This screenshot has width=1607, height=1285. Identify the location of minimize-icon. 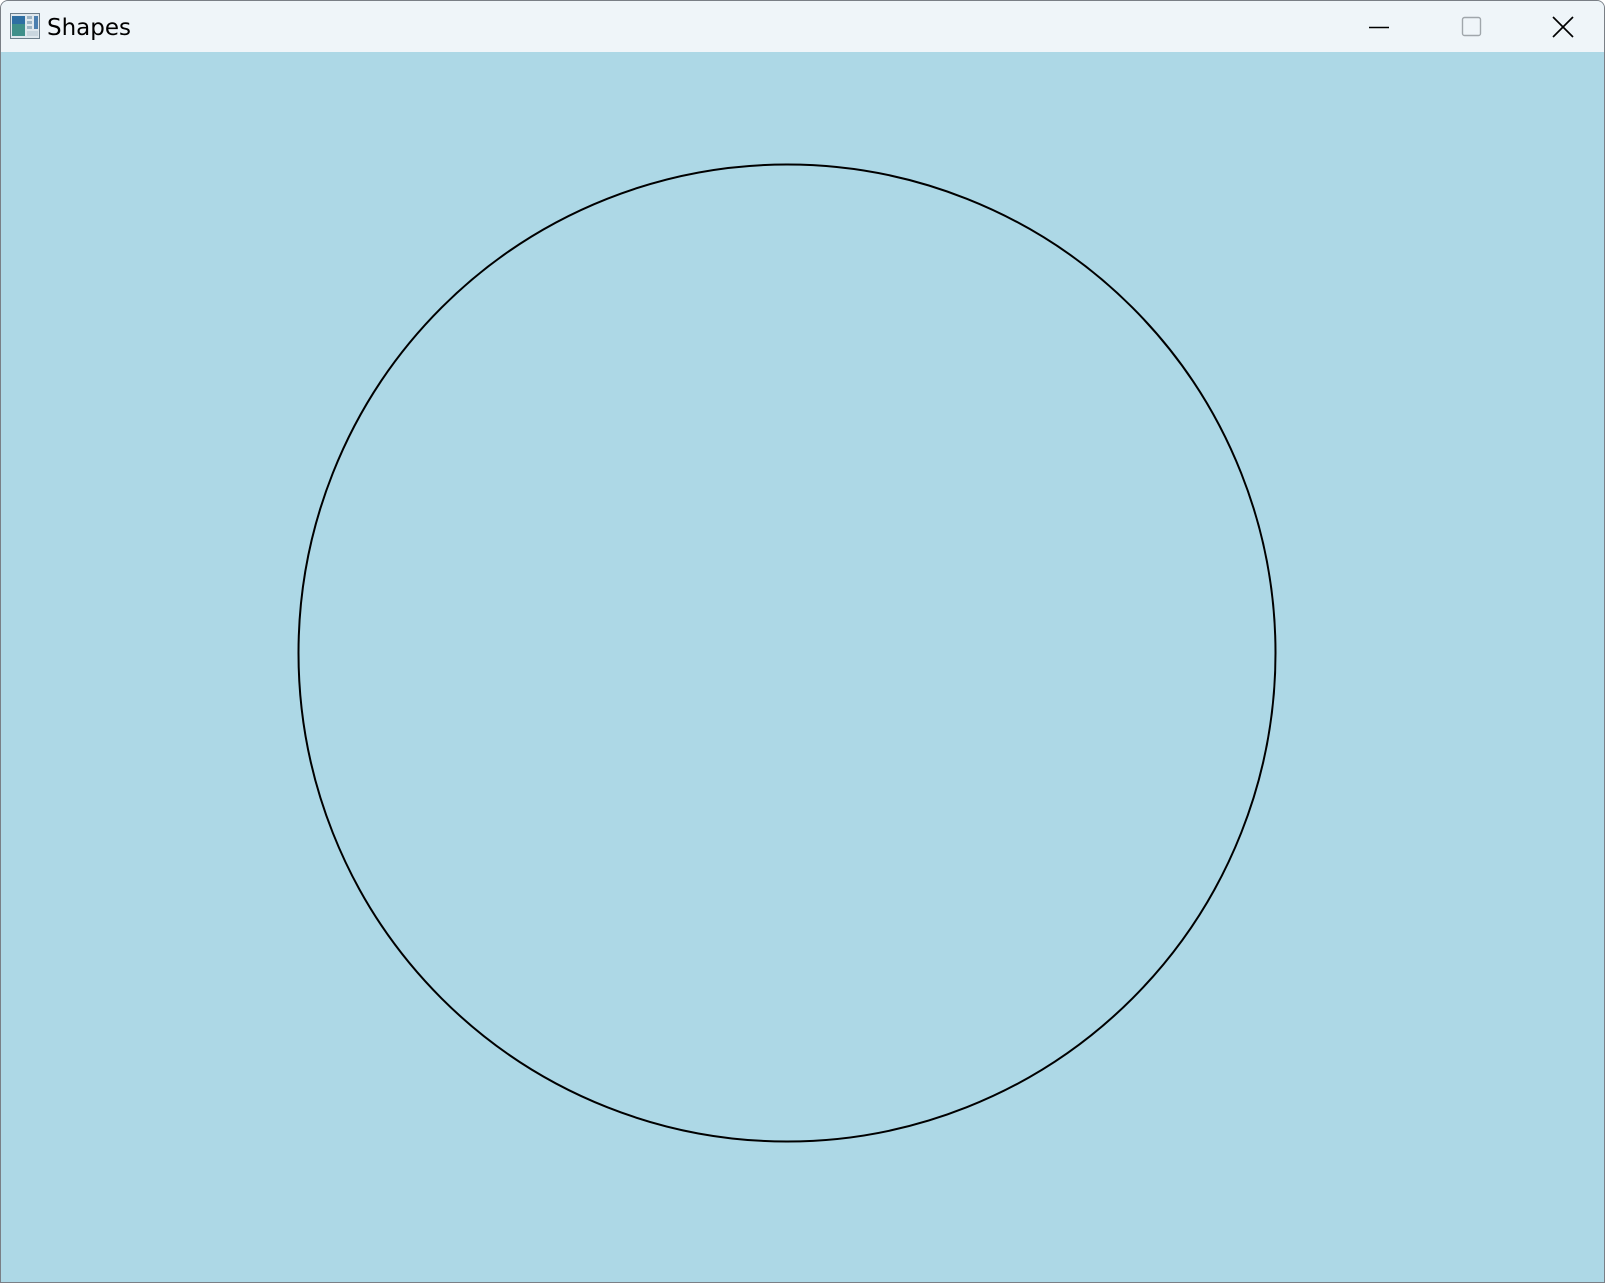
(1379, 27).